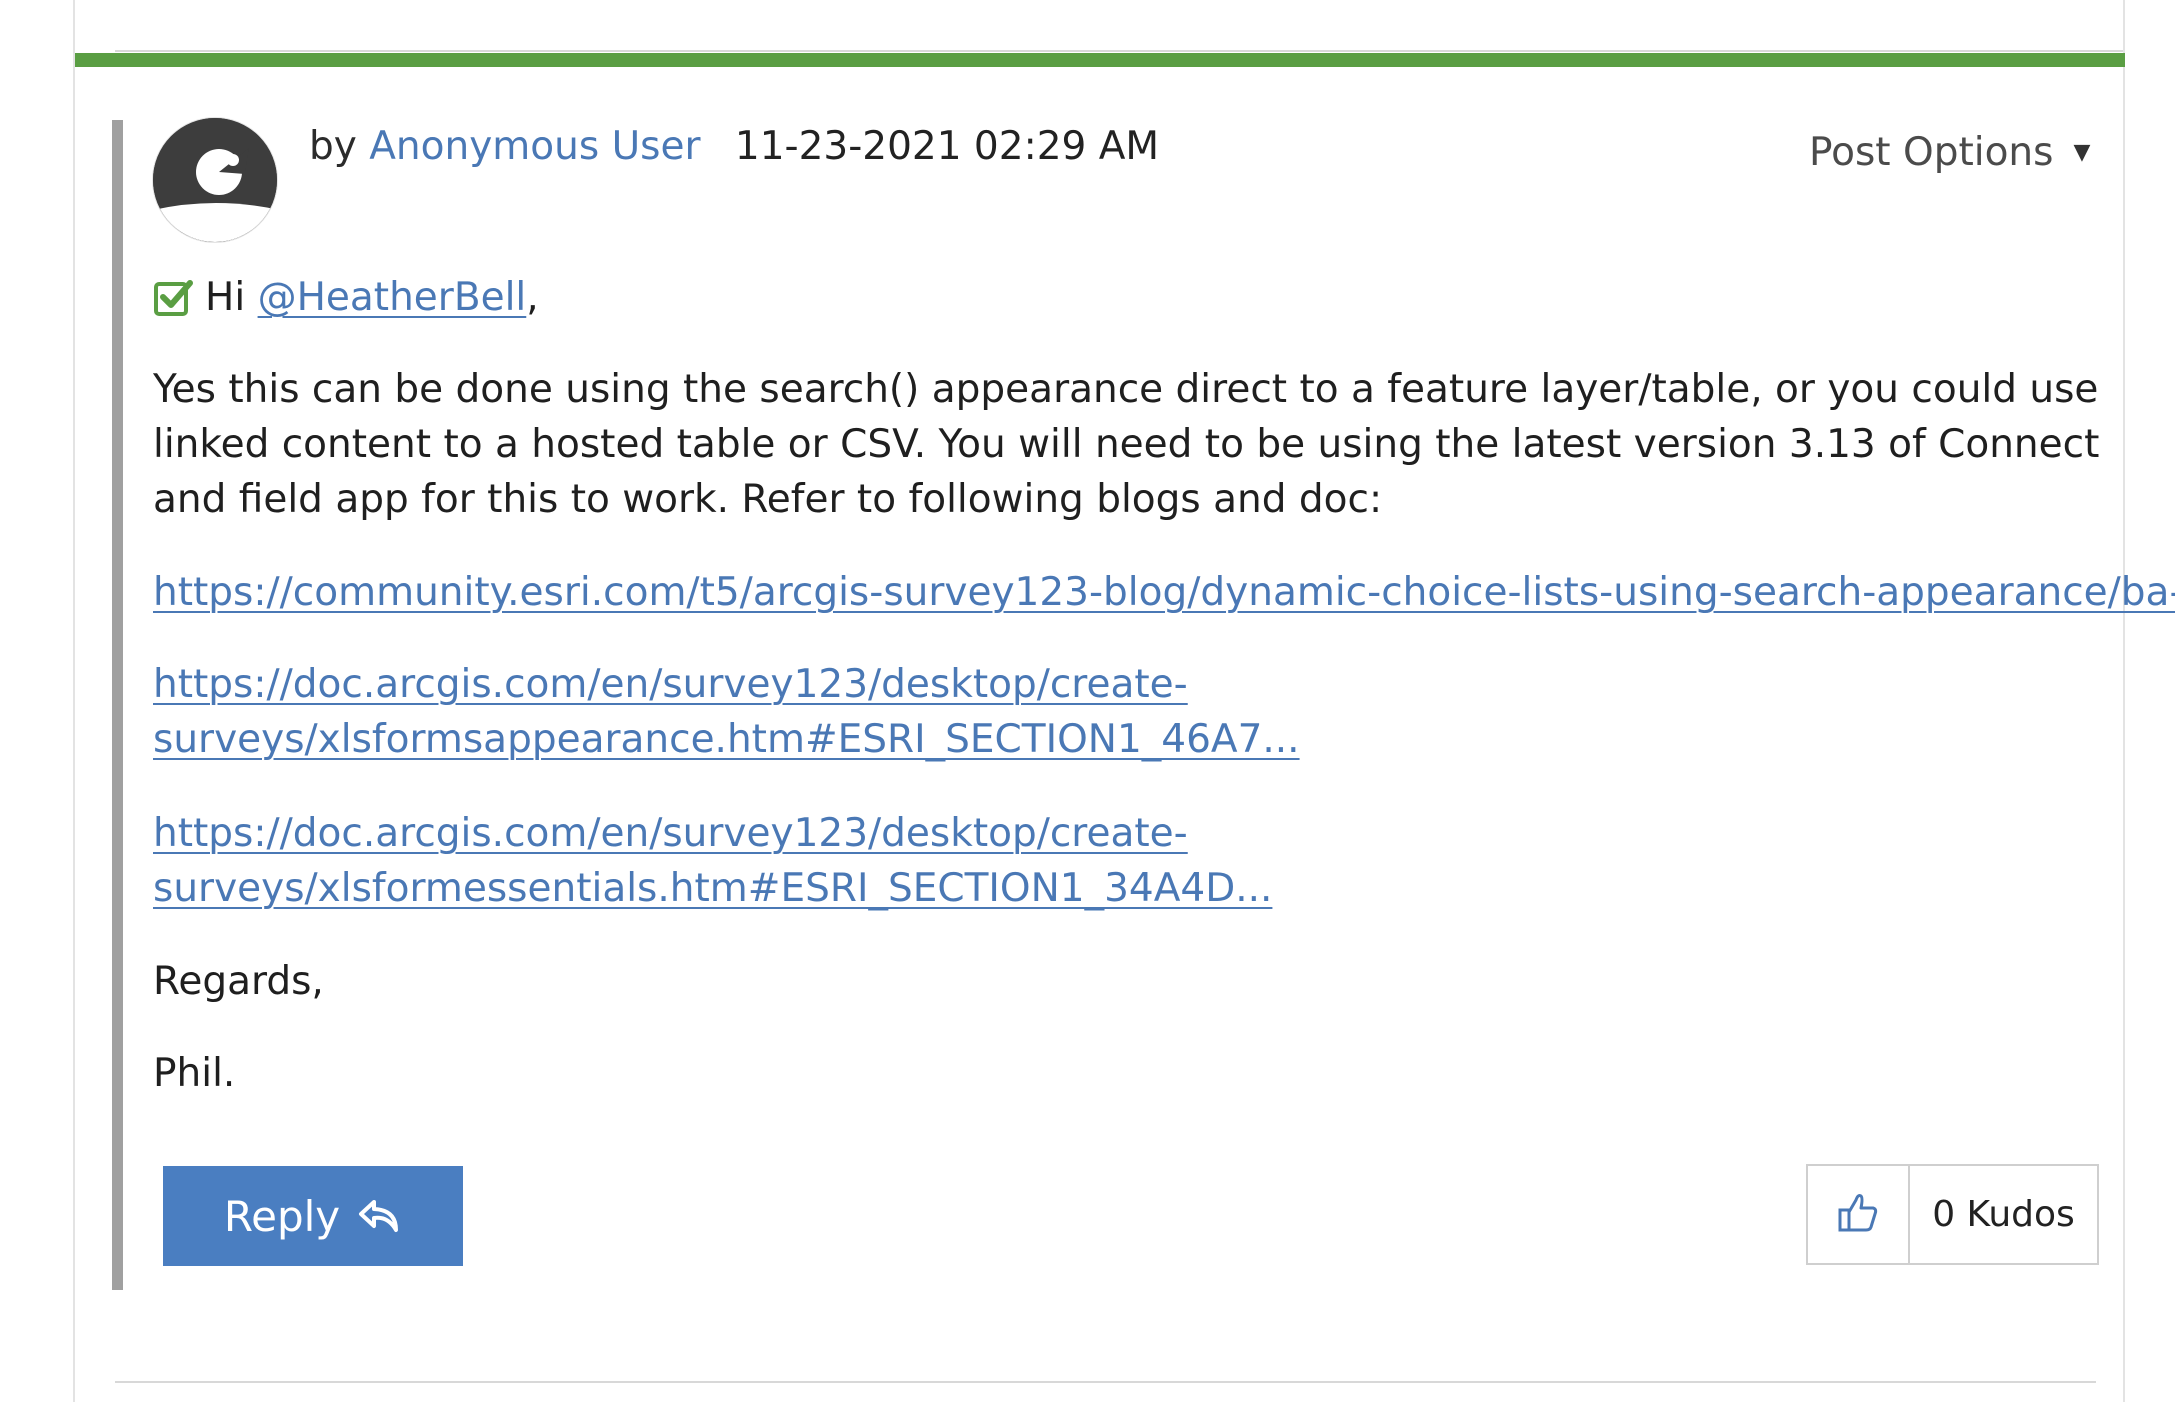 This screenshot has height=1402, width=2175. I want to click on caret-down-icon: ▼, so click(2082, 152).